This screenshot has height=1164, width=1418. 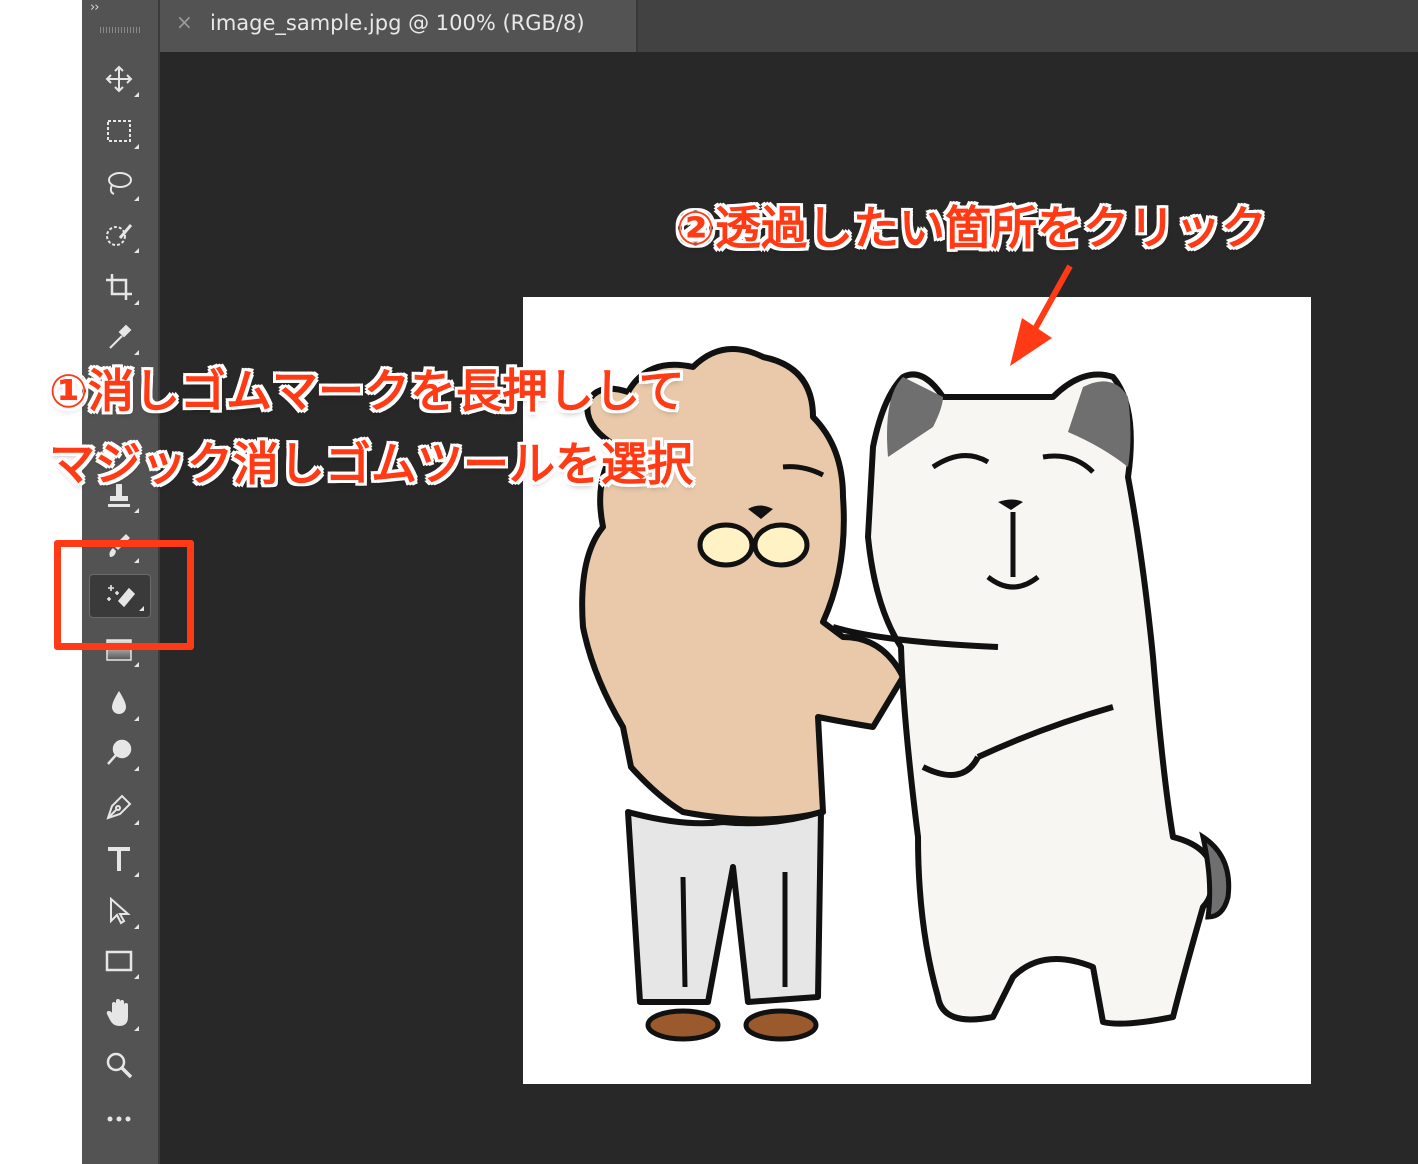 I want to click on collapse-panel-button: ››, so click(x=94, y=7).